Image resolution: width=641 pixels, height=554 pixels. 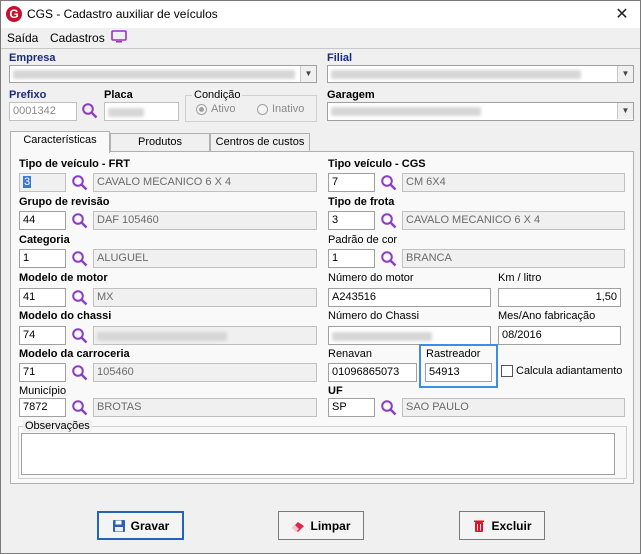 I want to click on garagem-label: Garagem, so click(x=351, y=95).